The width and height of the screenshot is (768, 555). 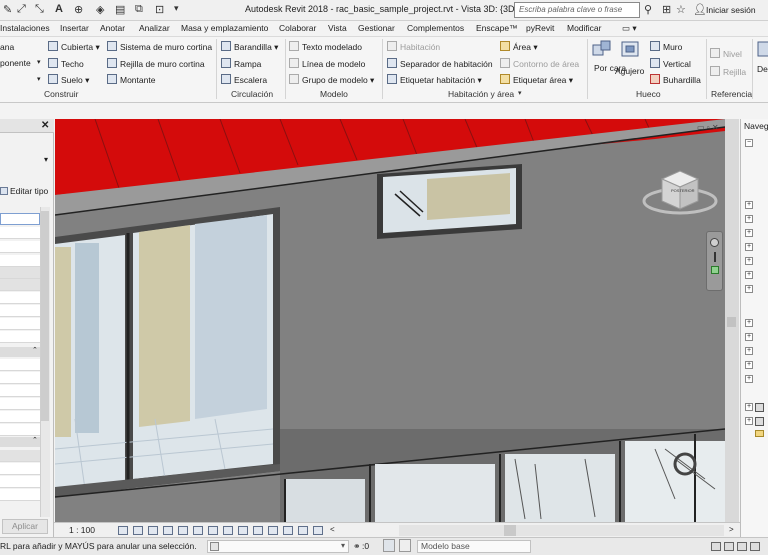 I want to click on ribbon-tag-room-button: Etiquetar habitación ▾, so click(x=434, y=80).